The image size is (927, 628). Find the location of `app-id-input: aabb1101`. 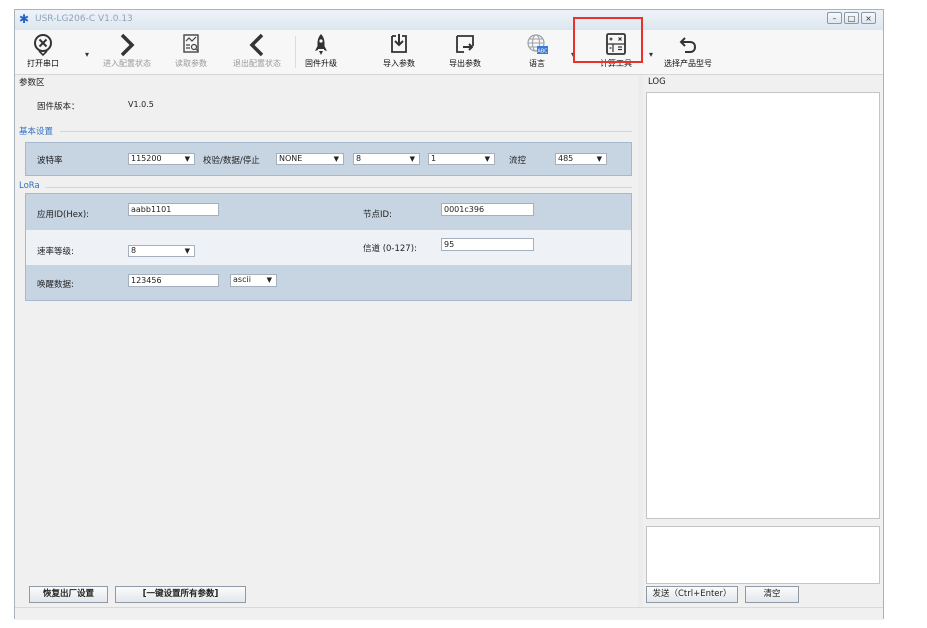

app-id-input: aabb1101 is located at coordinates (173, 209).